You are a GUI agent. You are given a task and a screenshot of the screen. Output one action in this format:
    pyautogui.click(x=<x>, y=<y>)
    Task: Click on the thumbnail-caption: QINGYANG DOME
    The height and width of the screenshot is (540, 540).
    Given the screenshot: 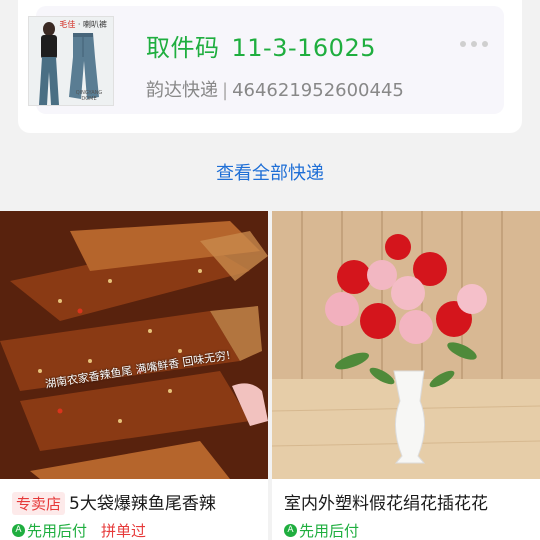 What is the action you would take?
    pyautogui.click(x=89, y=96)
    